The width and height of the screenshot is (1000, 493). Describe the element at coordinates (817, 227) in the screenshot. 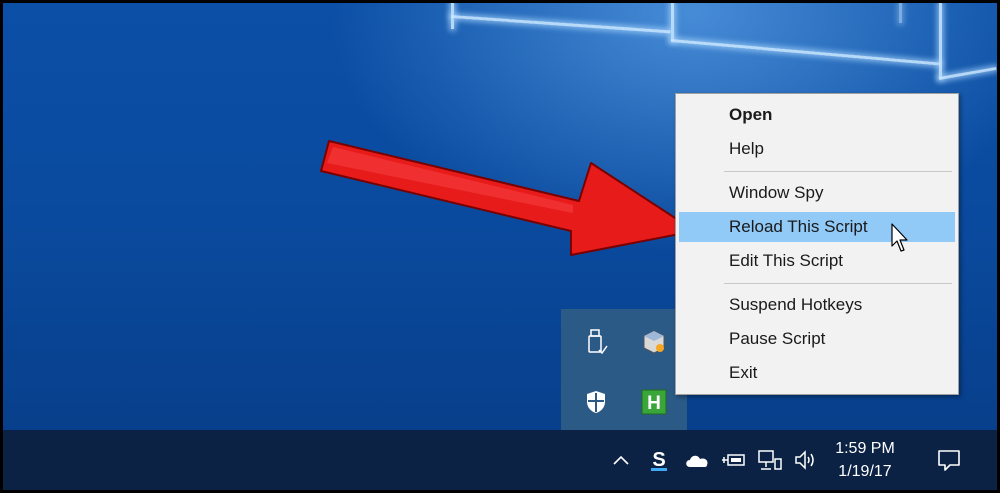

I see `menu-item-reload-this-script: Reload This Script` at that location.